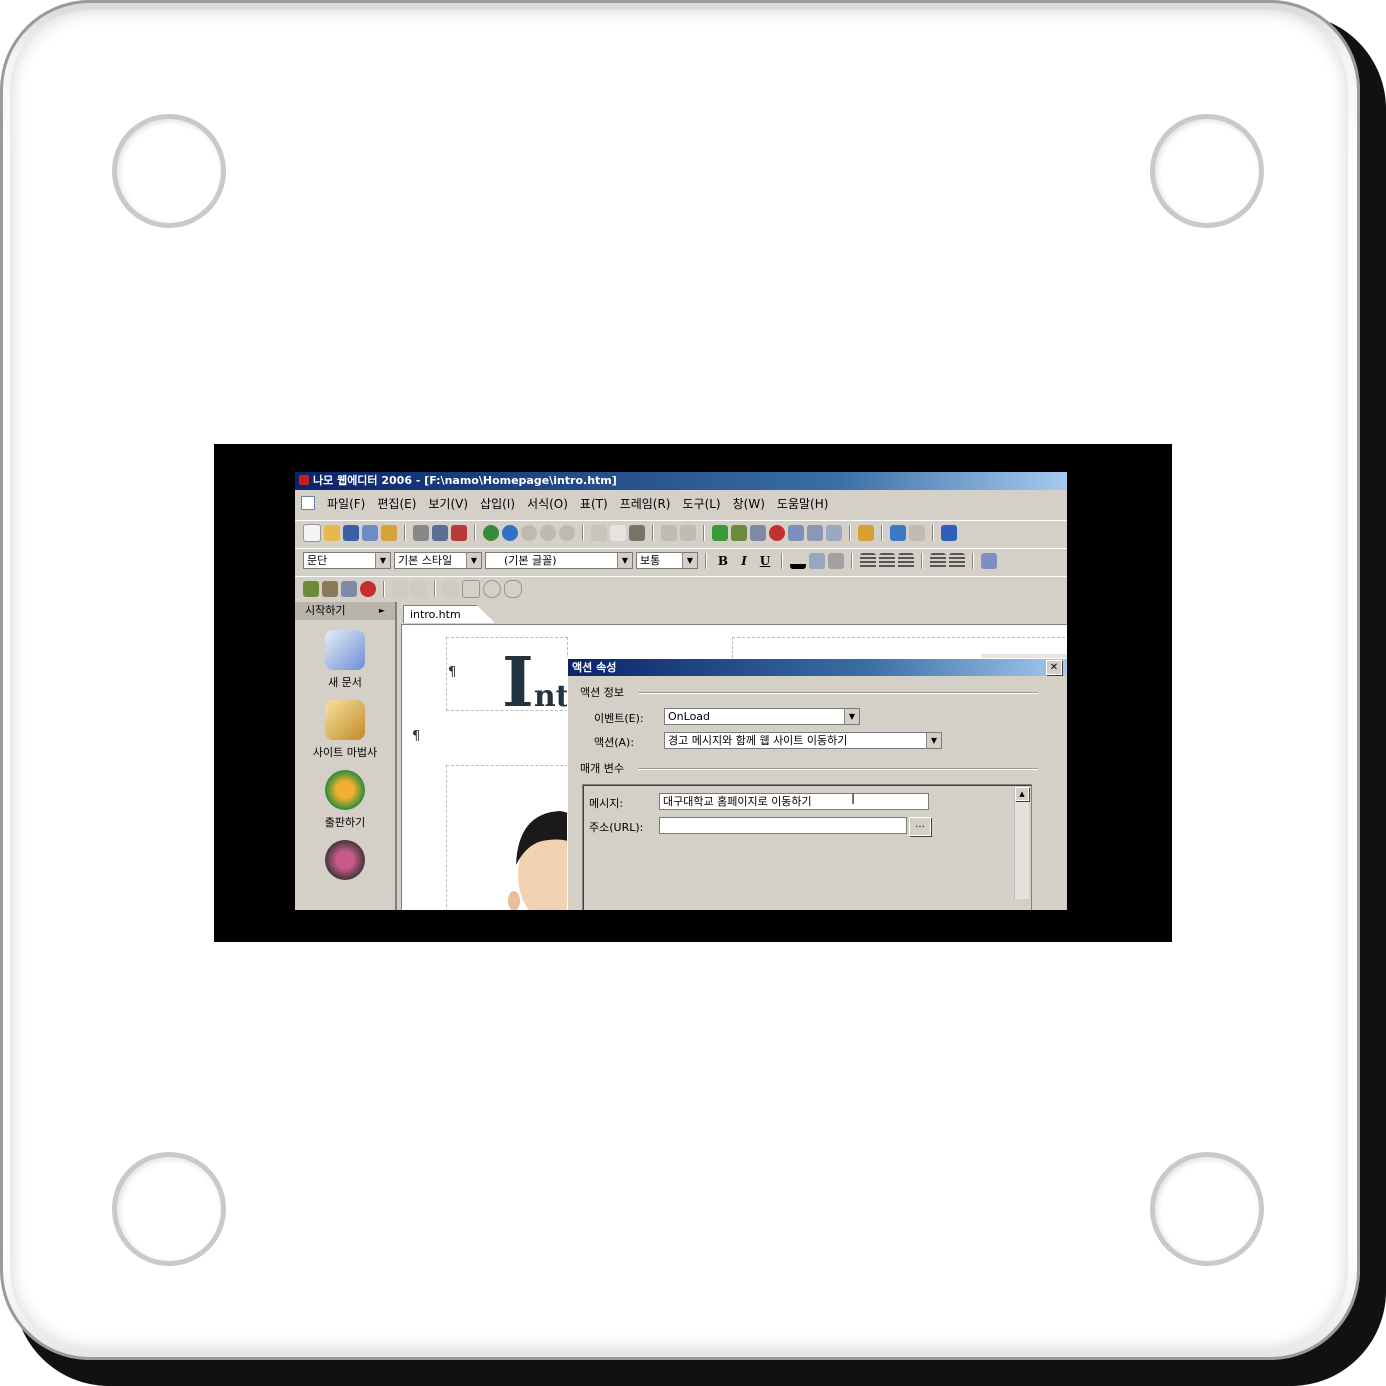 Image resolution: width=1386 pixels, height=1386 pixels. Describe the element at coordinates (796, 532) in the screenshot. I see `table-icon` at that location.